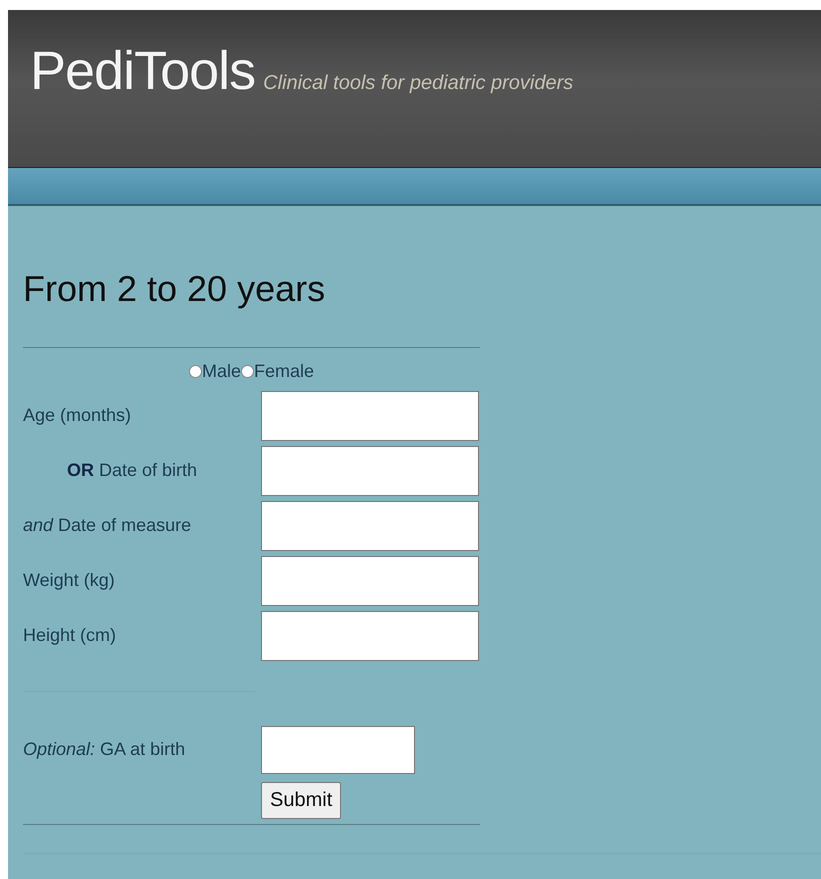  What do you see at coordinates (143, 71) in the screenshot?
I see `site-logo: PediTools` at bounding box center [143, 71].